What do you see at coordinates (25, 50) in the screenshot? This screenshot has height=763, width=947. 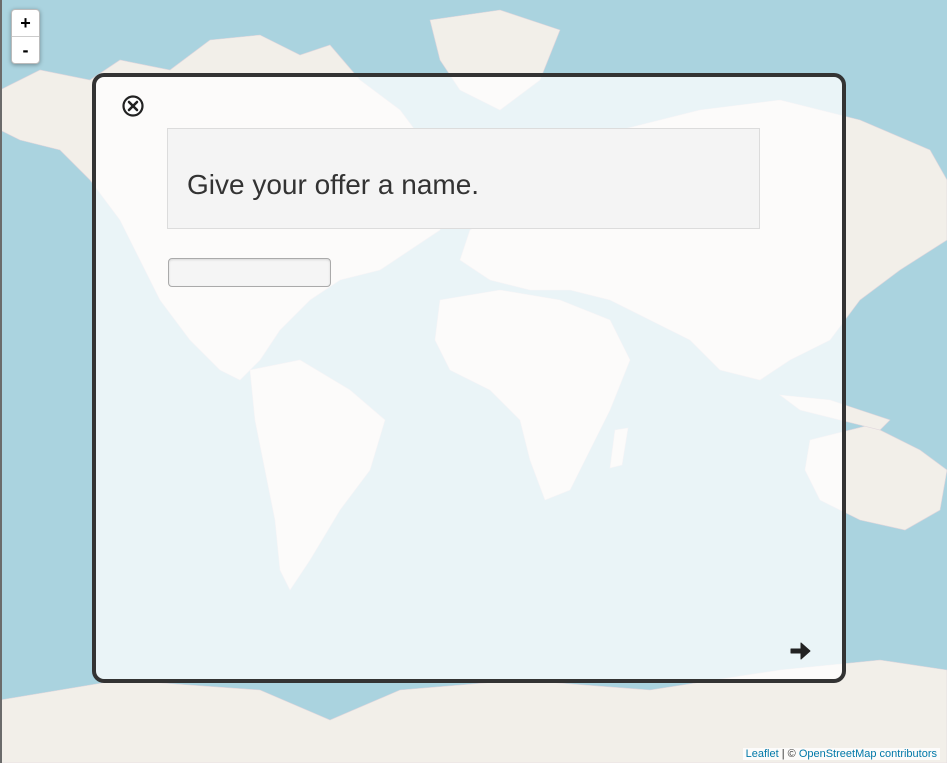 I see `zoom-out-button: -` at bounding box center [25, 50].